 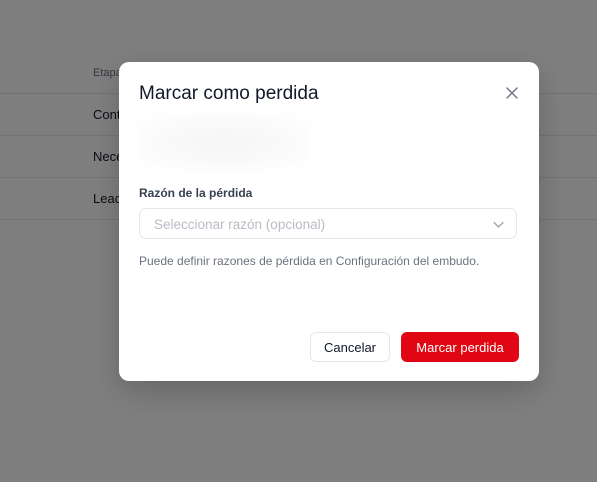 I want to click on reason-select-placeholder: Seleccionar razón (opcional), so click(x=240, y=224).